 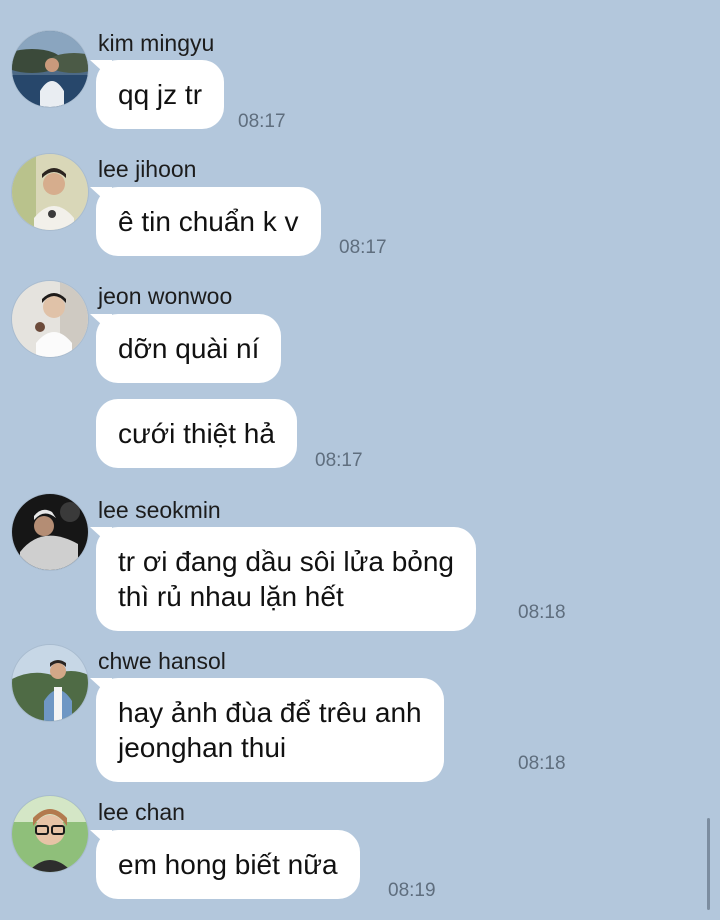 I want to click on message-timestamp: 08:19, so click(x=412, y=890).